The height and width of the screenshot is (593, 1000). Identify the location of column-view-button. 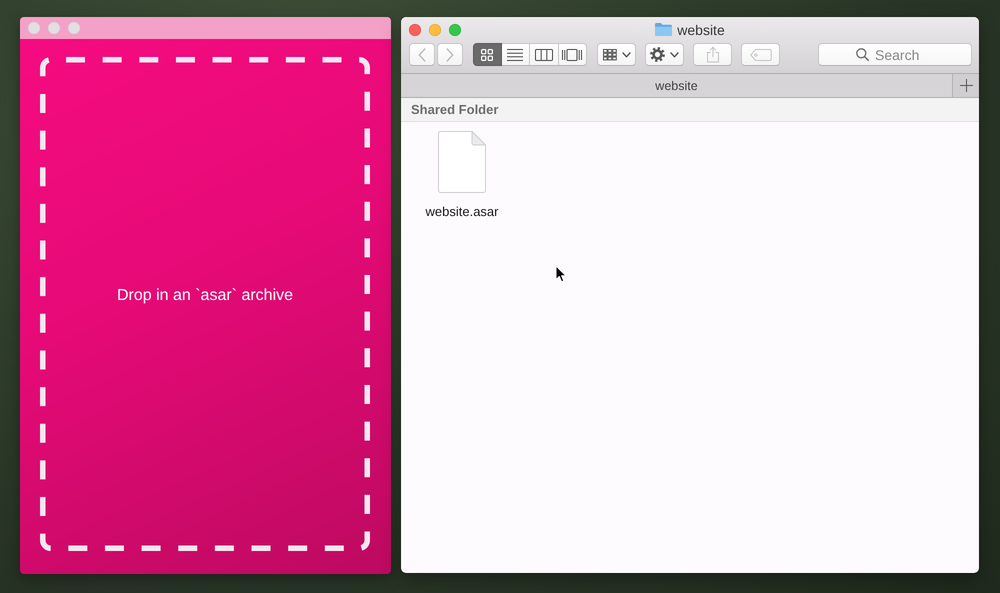
(544, 54).